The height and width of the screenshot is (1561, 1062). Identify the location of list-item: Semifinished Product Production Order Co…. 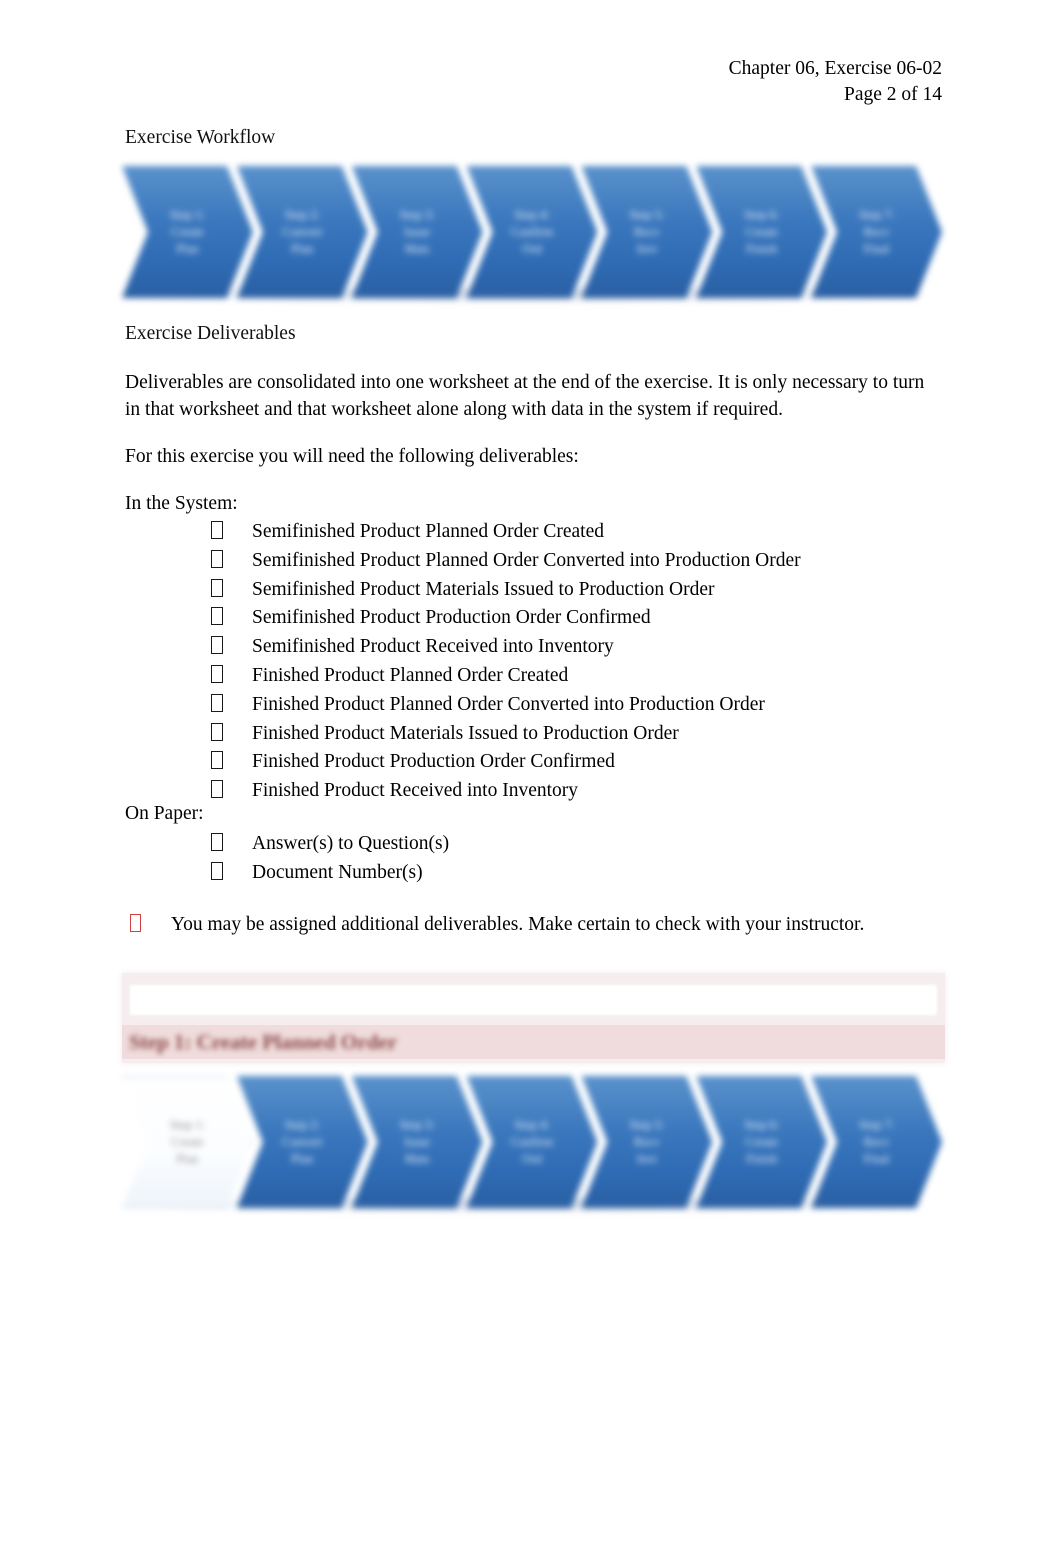
(506, 618).